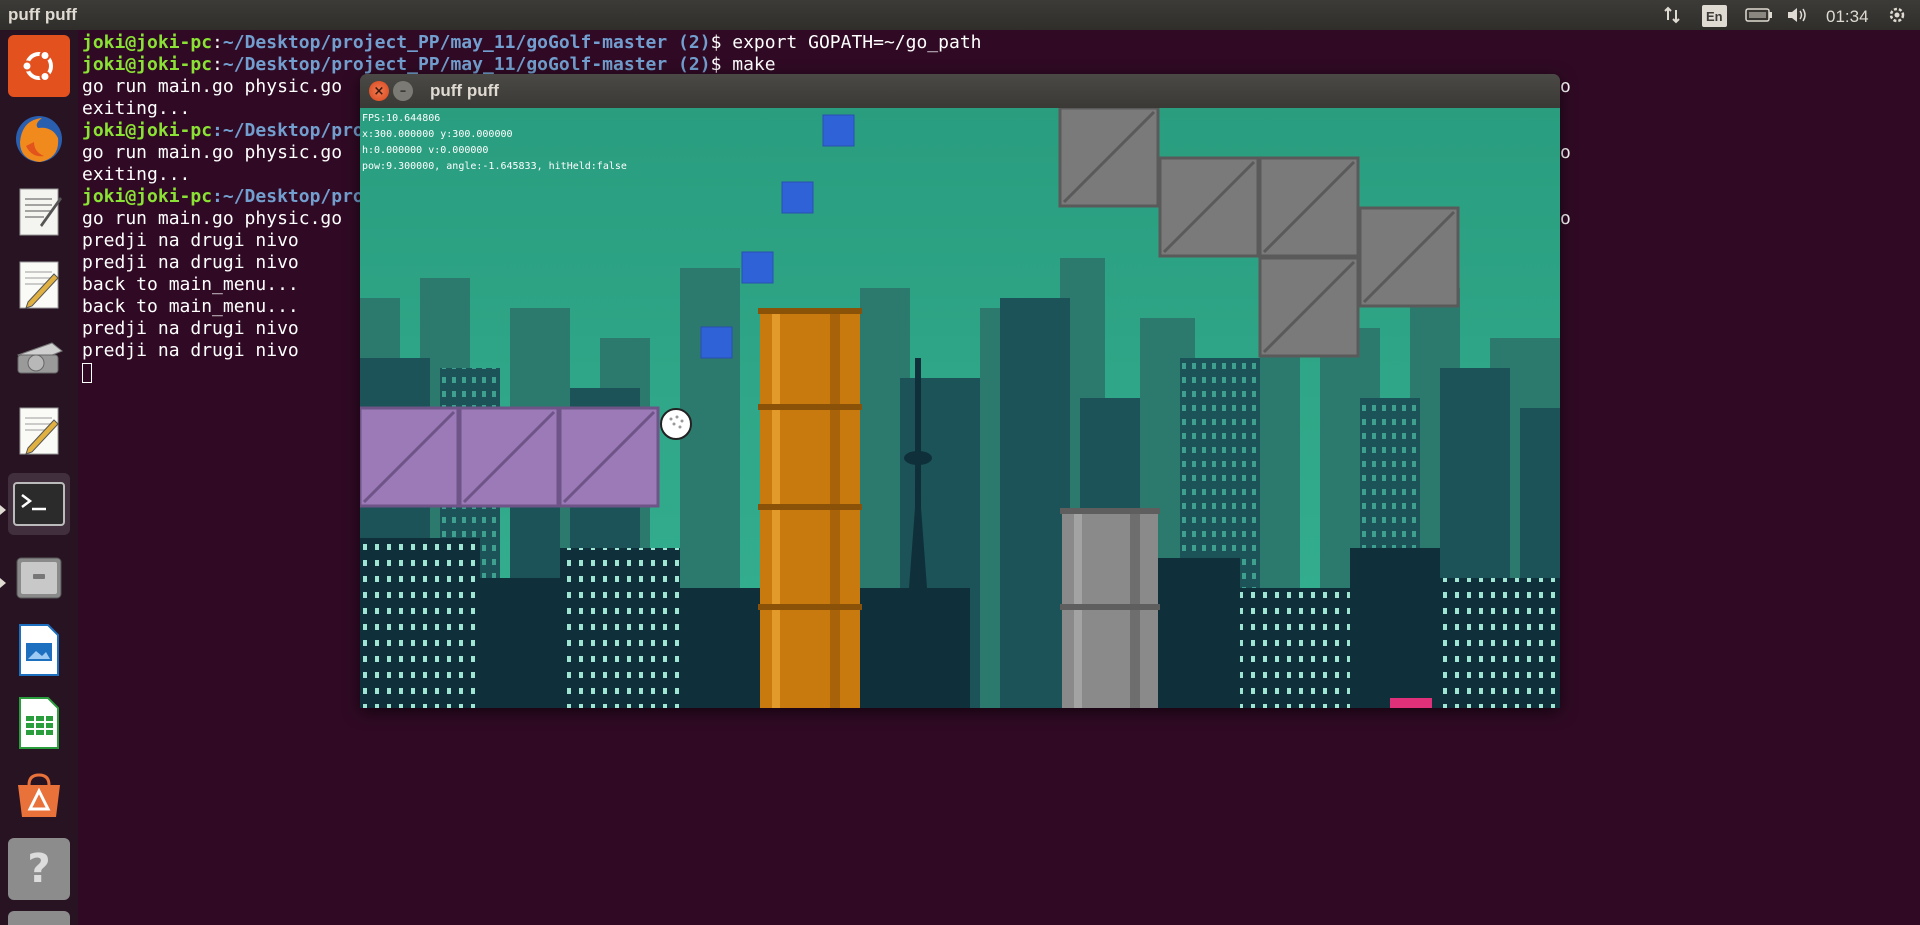 The image size is (1920, 925). I want to click on launcher: ?, so click(39, 477).